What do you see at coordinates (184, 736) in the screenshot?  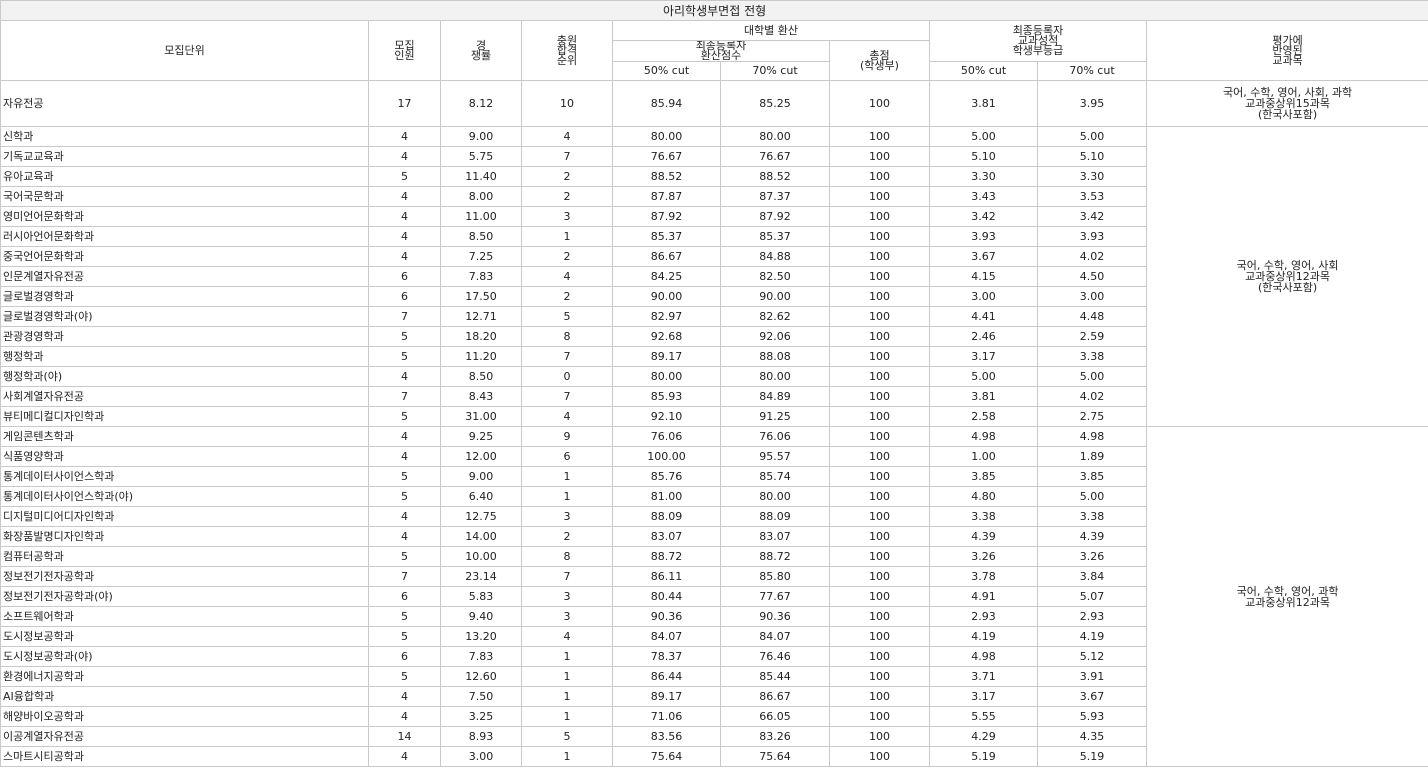 I see `unit-cell: 이공계열자유전공` at bounding box center [184, 736].